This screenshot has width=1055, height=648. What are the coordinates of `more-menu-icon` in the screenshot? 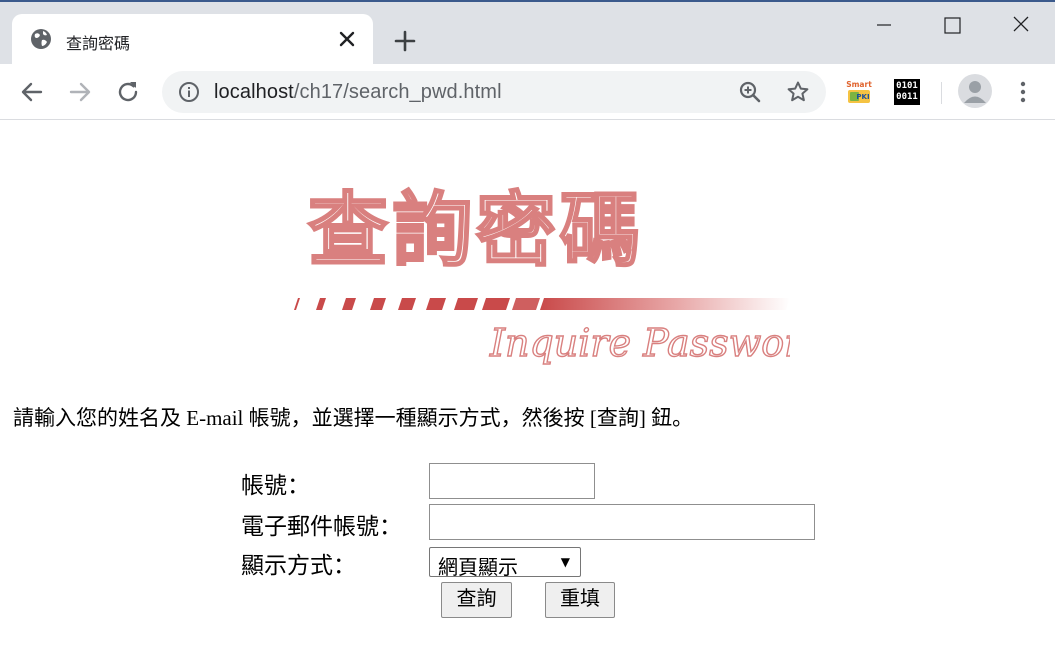 It's located at (1023, 92).